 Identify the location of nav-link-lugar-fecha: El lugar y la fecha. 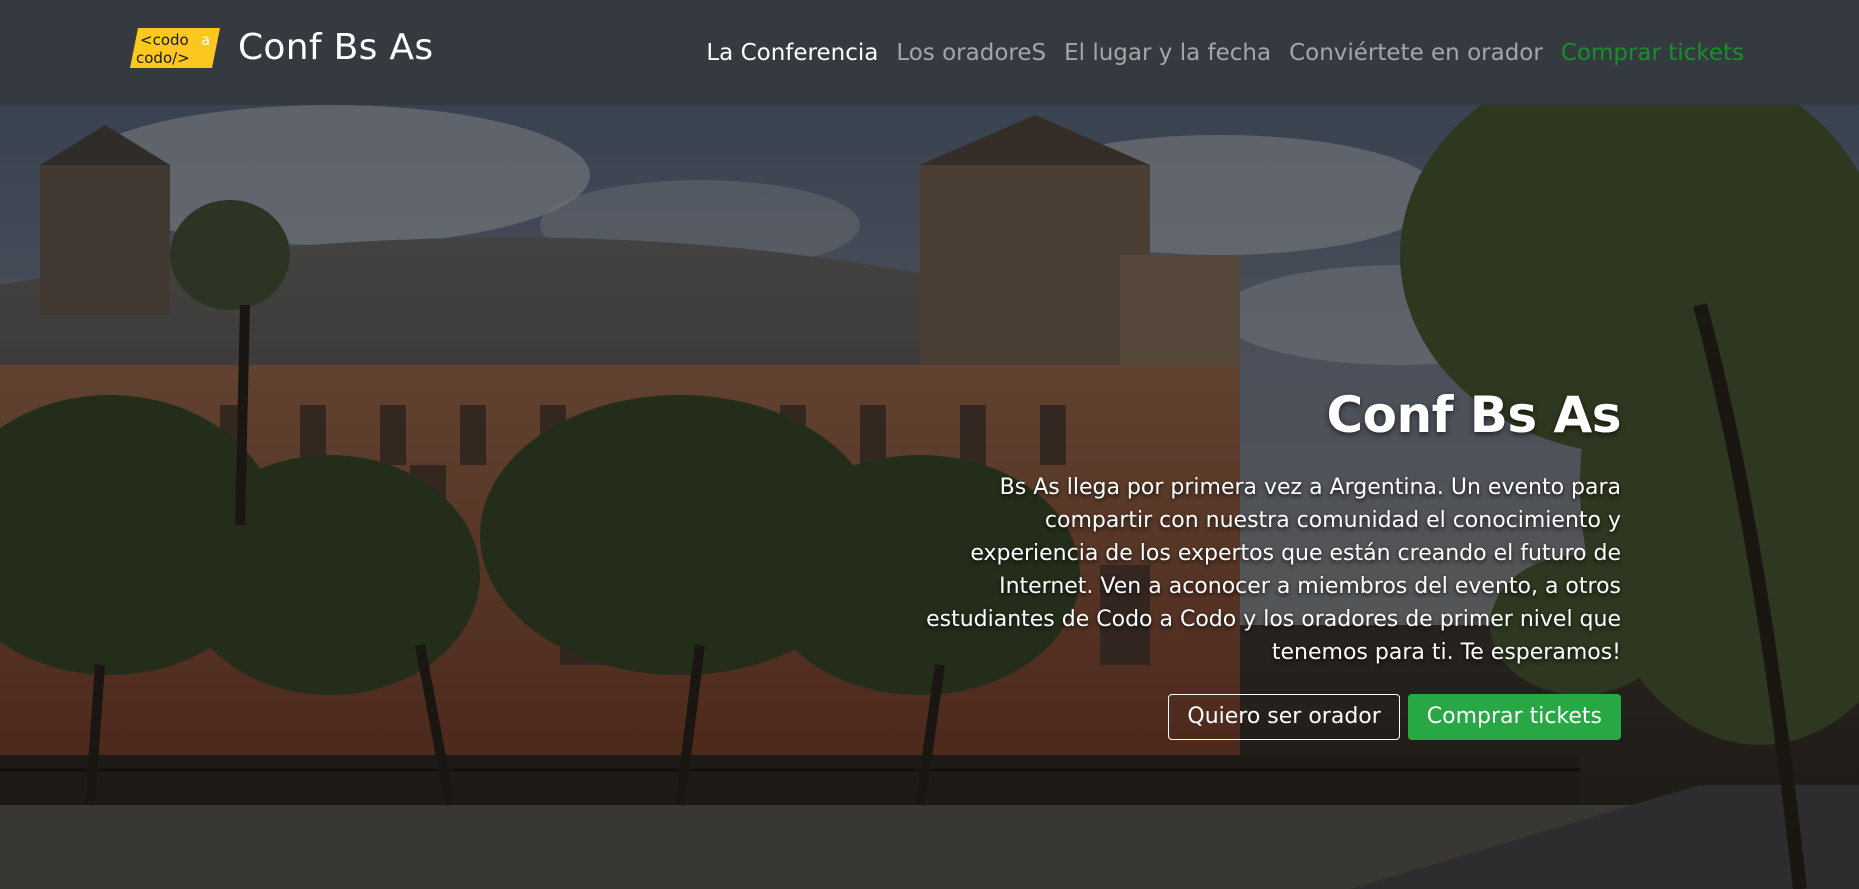
(1167, 53).